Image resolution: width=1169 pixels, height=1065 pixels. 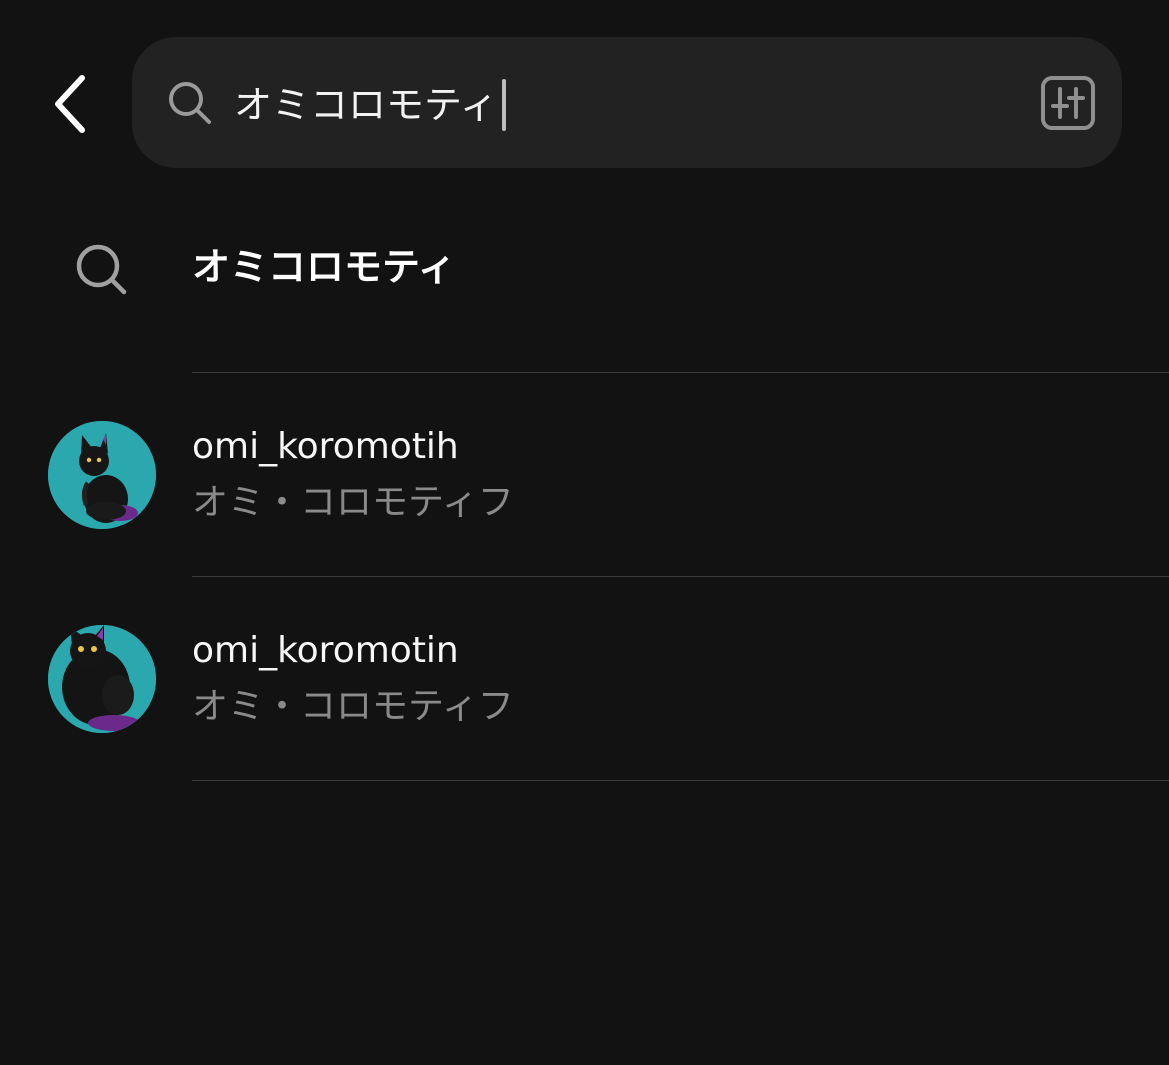 What do you see at coordinates (324, 267) in the screenshot?
I see `suggestion-text: オミコロモティ` at bounding box center [324, 267].